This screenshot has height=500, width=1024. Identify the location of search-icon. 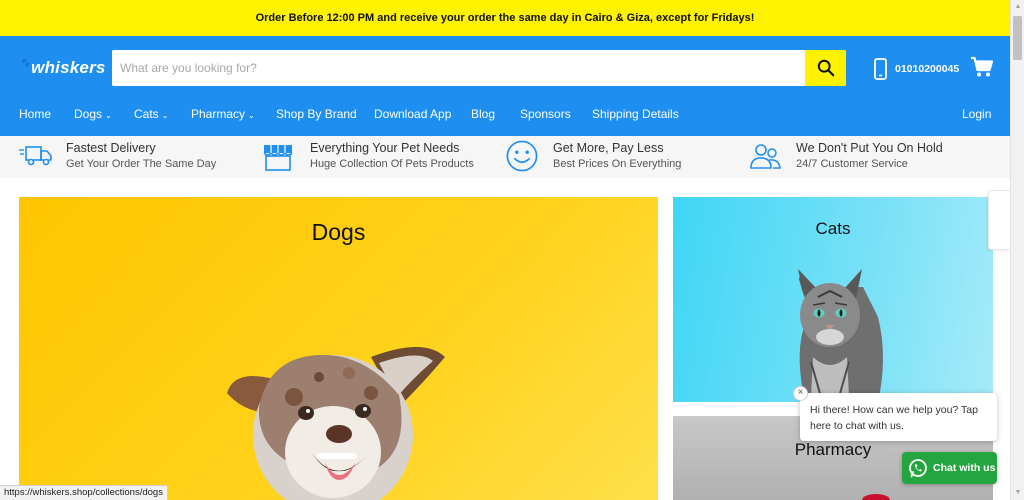
(825, 68).